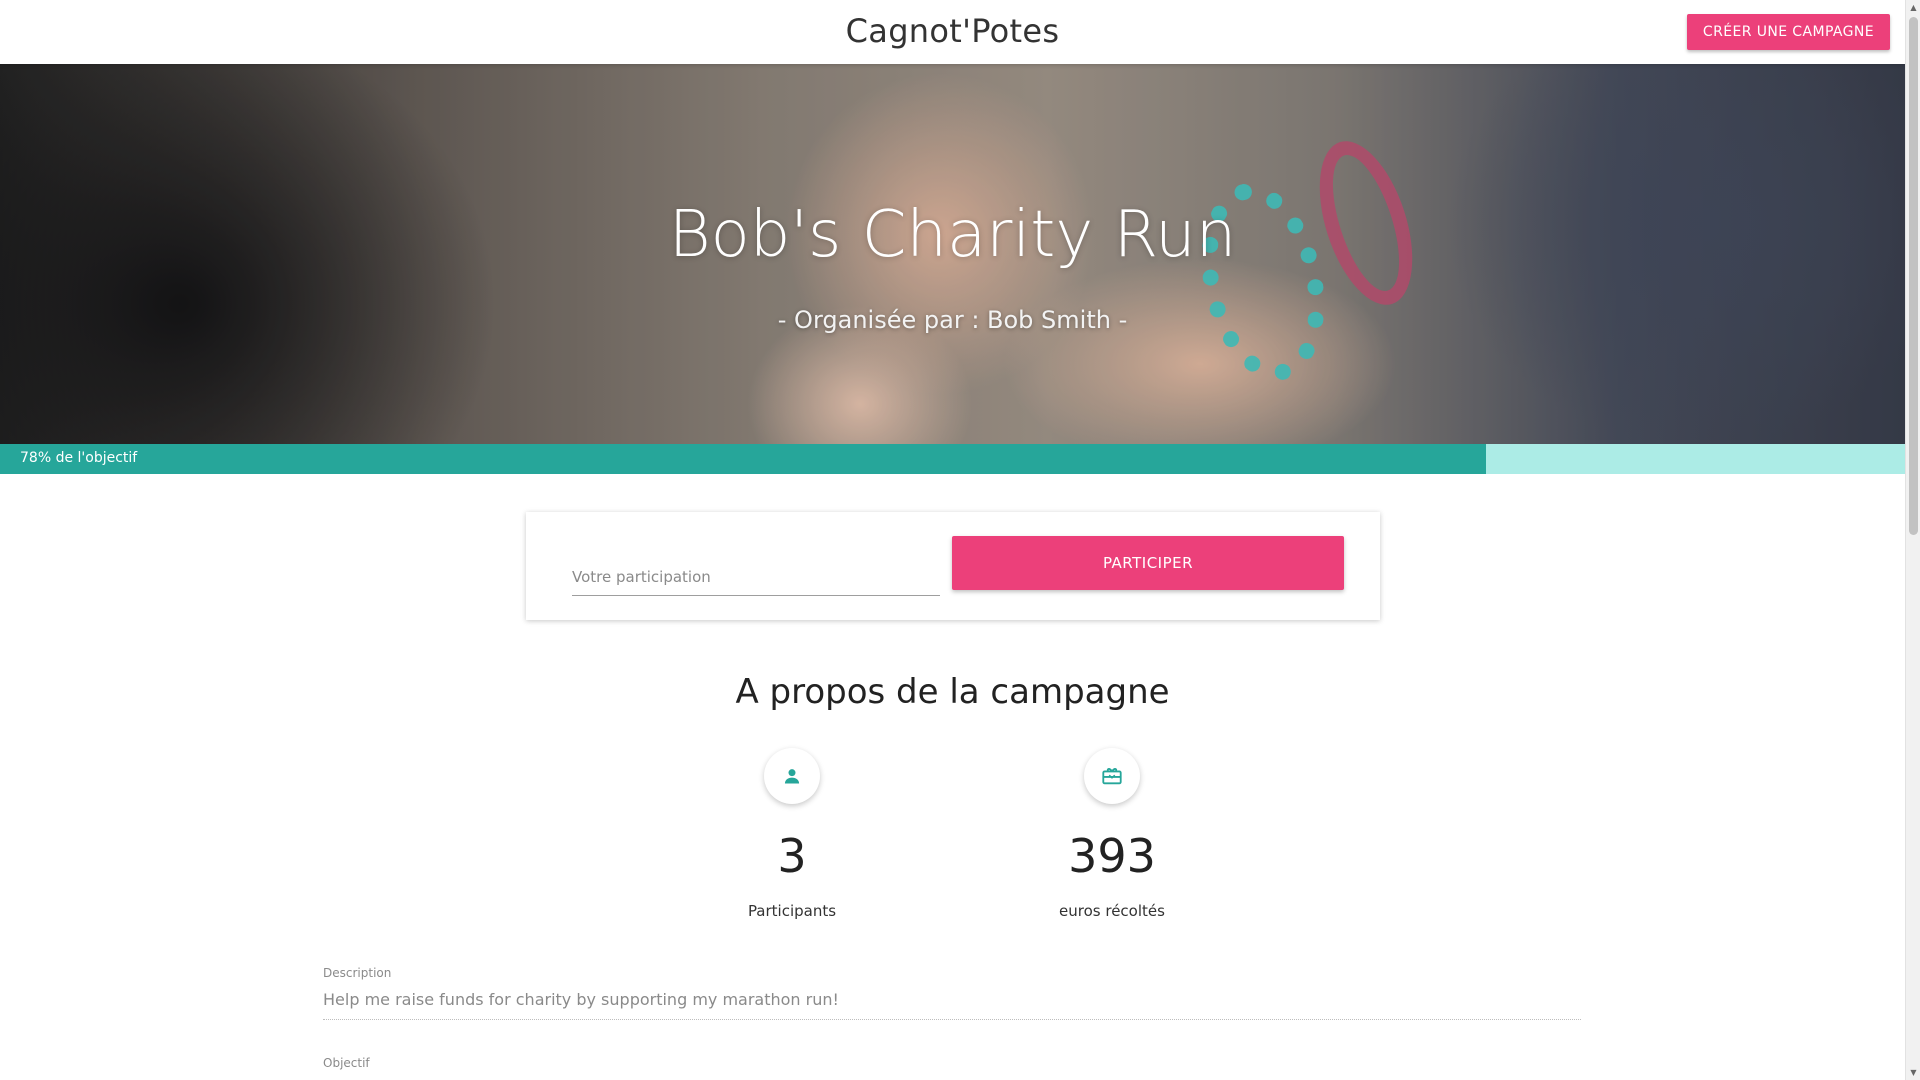  Describe the element at coordinates (1912, 540) in the screenshot. I see `page-scrollbar: ▲ ▼` at that location.